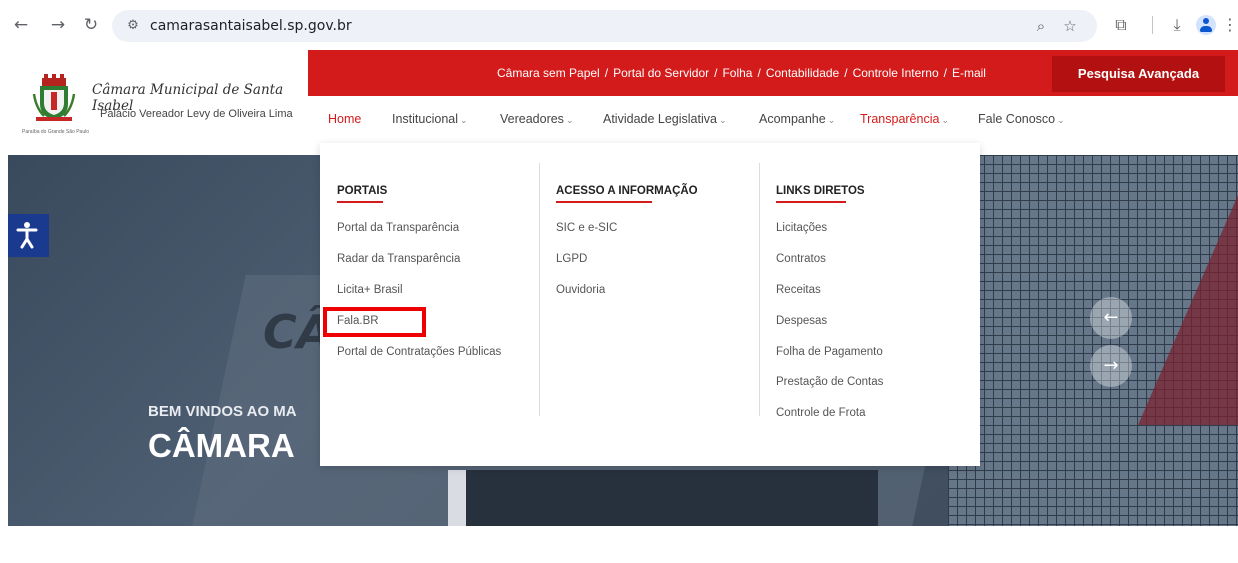 This screenshot has height=563, width=1238. Describe the element at coordinates (1138, 74) in the screenshot. I see `advanced-search-button: Pesquisa Avançada` at that location.